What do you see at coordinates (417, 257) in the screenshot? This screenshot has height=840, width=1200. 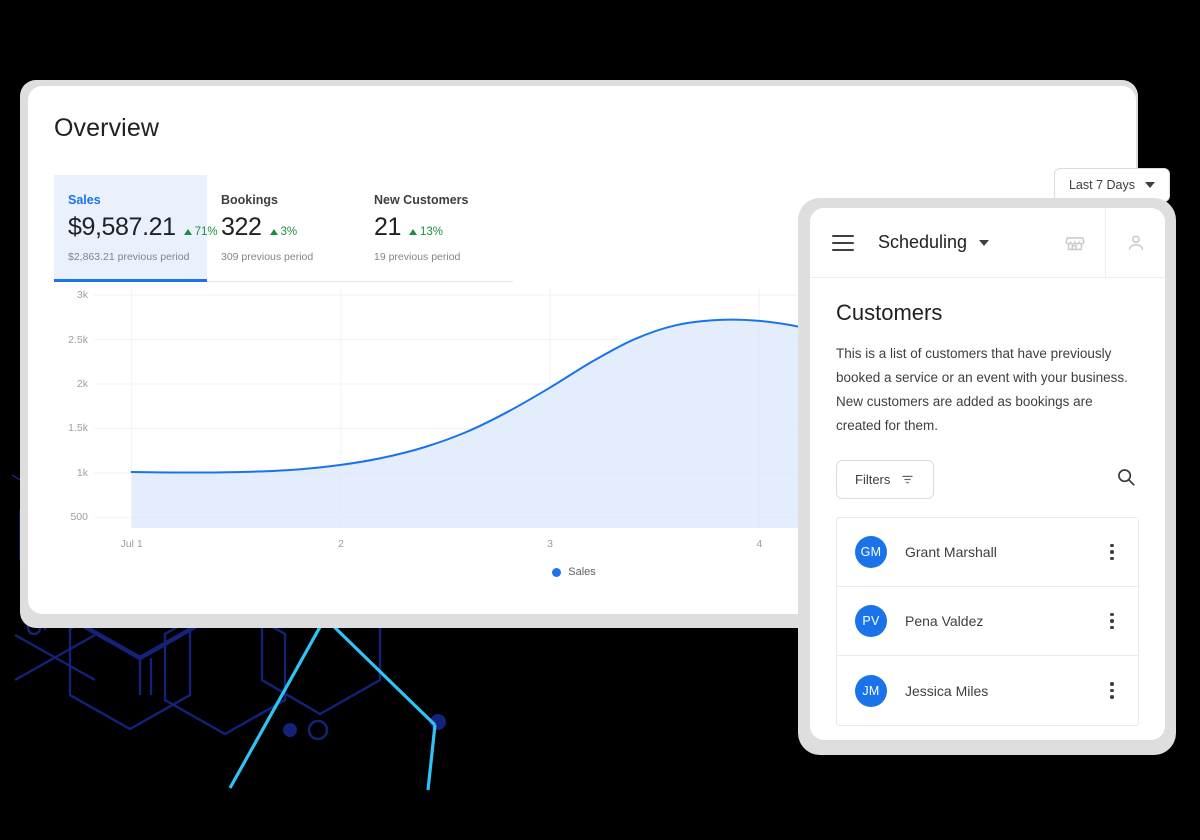 I see `metric-previous: 19 previous period` at bounding box center [417, 257].